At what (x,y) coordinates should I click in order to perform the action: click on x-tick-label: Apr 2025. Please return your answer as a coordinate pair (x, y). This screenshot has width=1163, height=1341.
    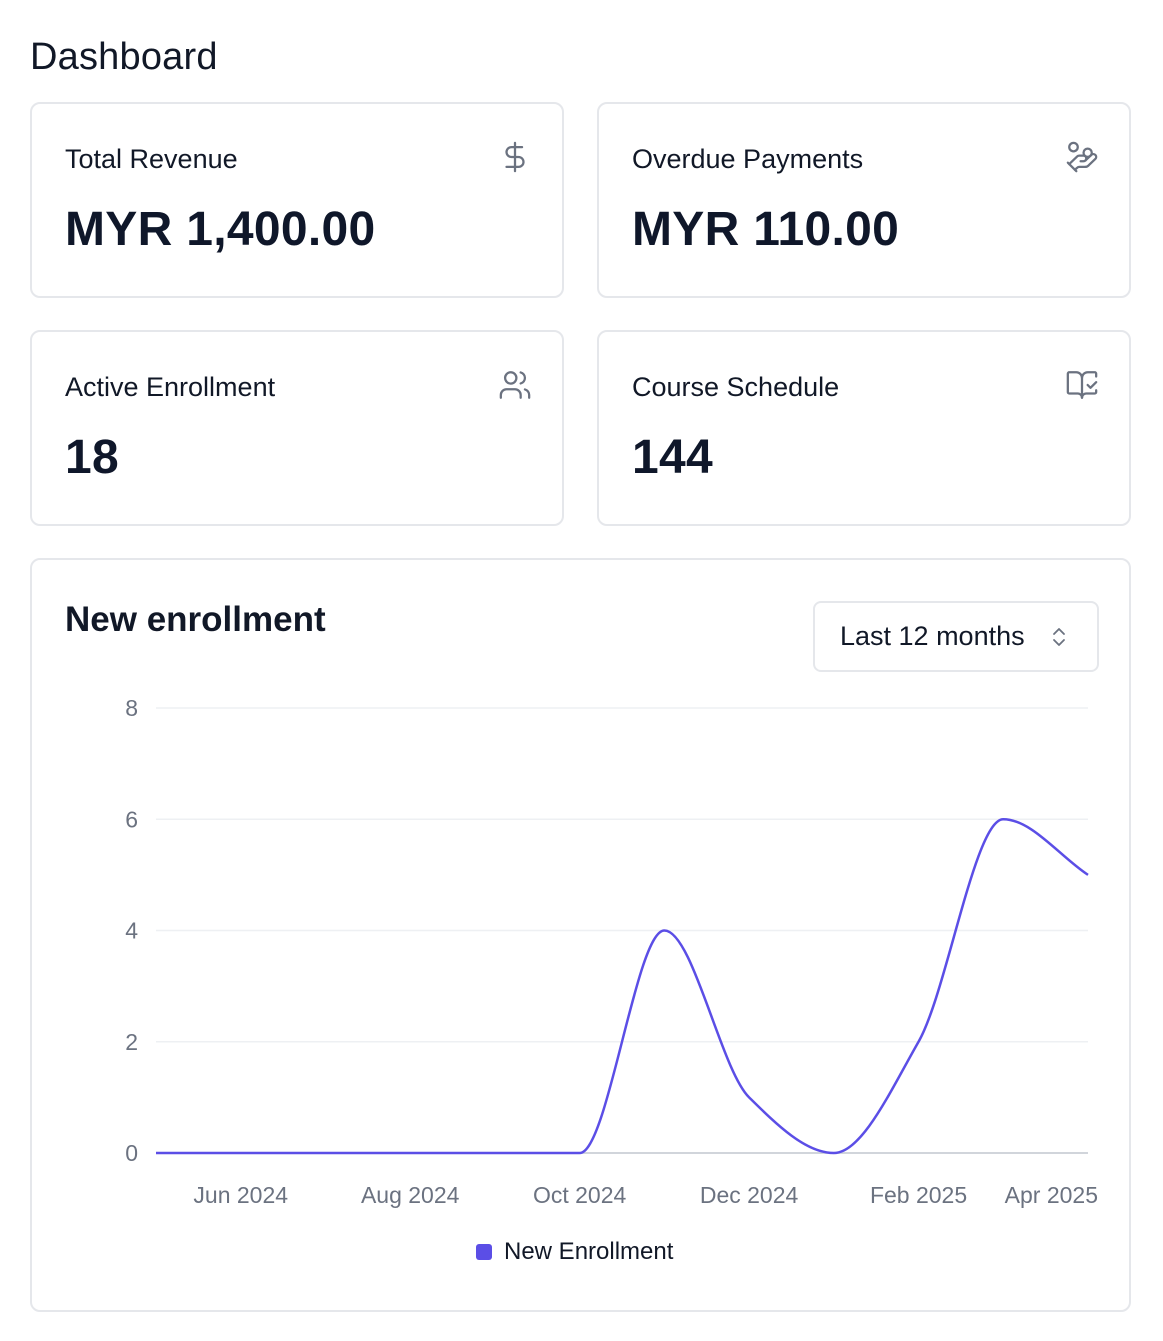
    Looking at the image, I should click on (1051, 1195).